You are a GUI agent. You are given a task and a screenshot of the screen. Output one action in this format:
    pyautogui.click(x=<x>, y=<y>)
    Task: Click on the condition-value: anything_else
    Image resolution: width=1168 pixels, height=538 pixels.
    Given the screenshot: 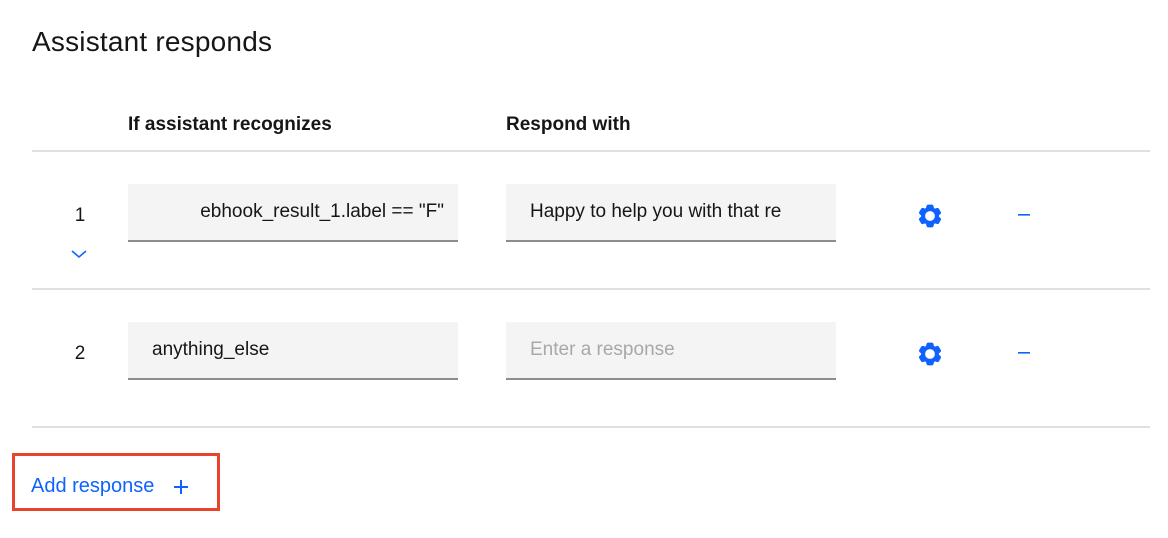 What is the action you would take?
    pyautogui.click(x=211, y=349)
    